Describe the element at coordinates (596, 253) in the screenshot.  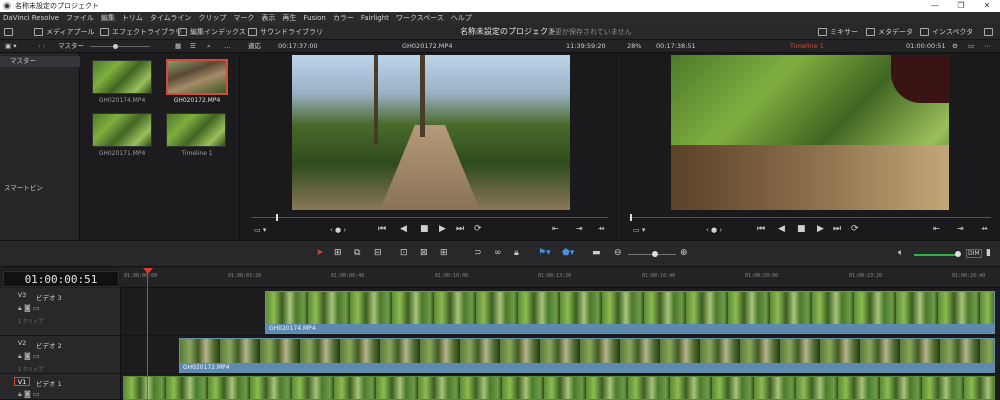
I see `zoom-full-icon: ▬` at that location.